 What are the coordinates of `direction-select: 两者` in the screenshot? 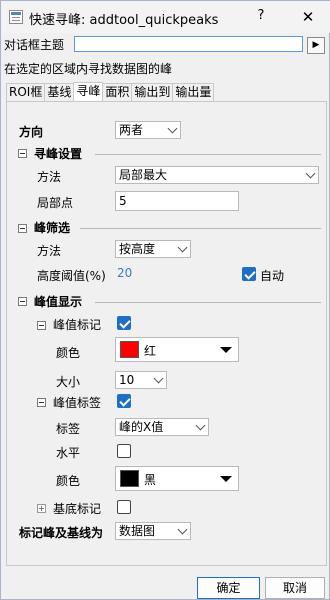 It's located at (148, 130).